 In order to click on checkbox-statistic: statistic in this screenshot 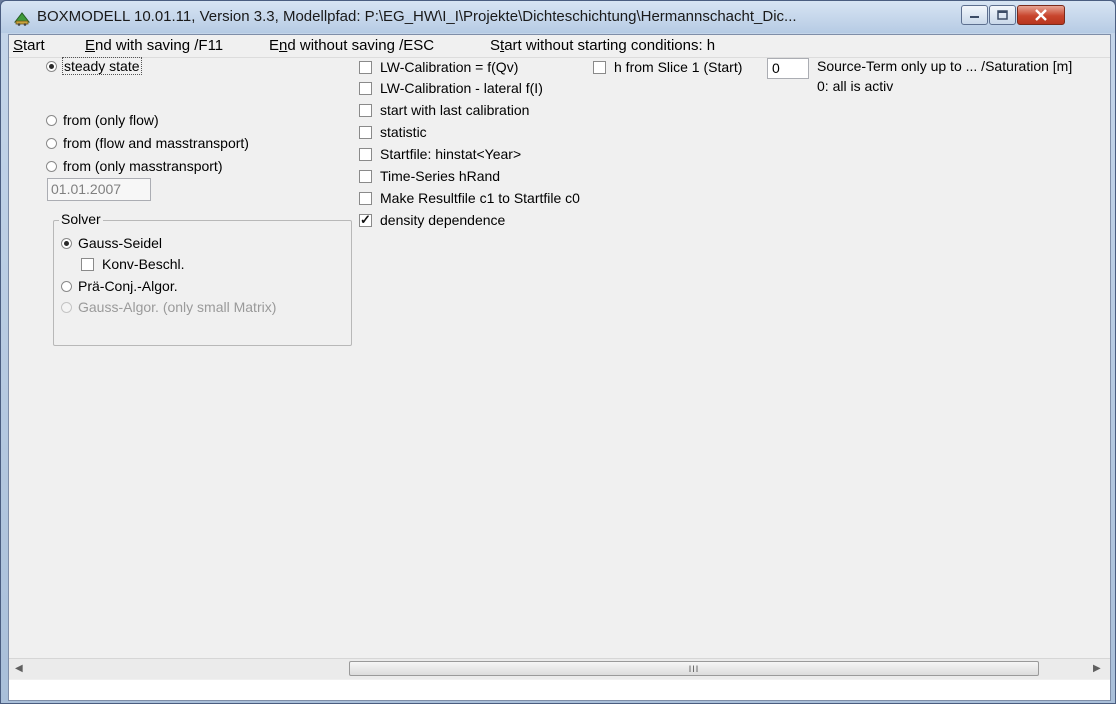, I will do `click(393, 132)`.